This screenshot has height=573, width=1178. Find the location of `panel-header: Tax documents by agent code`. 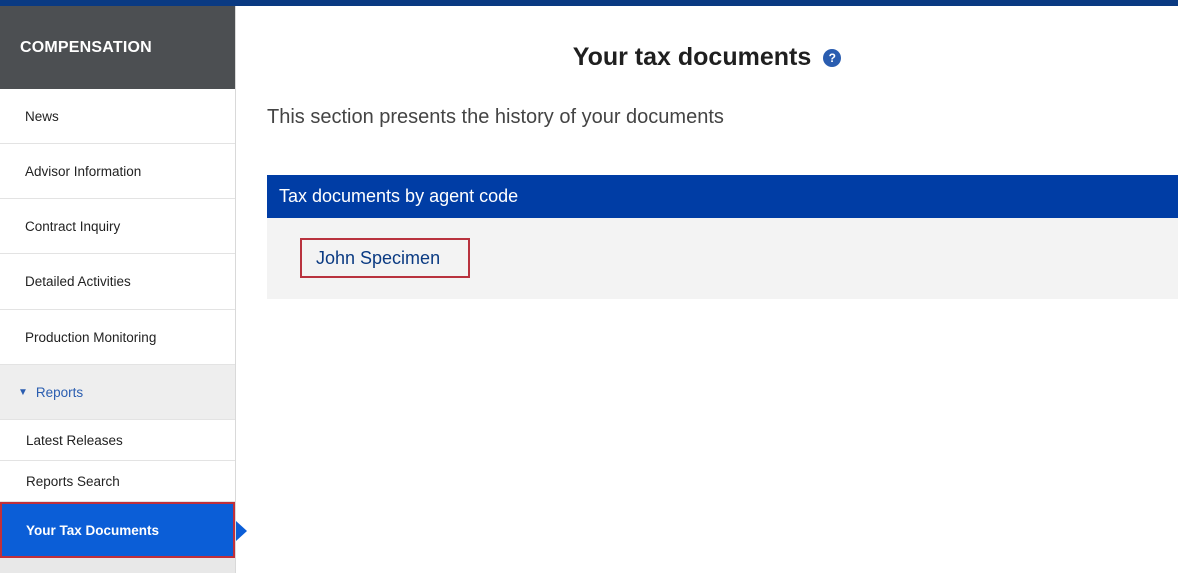

panel-header: Tax documents by agent code is located at coordinates (722, 196).